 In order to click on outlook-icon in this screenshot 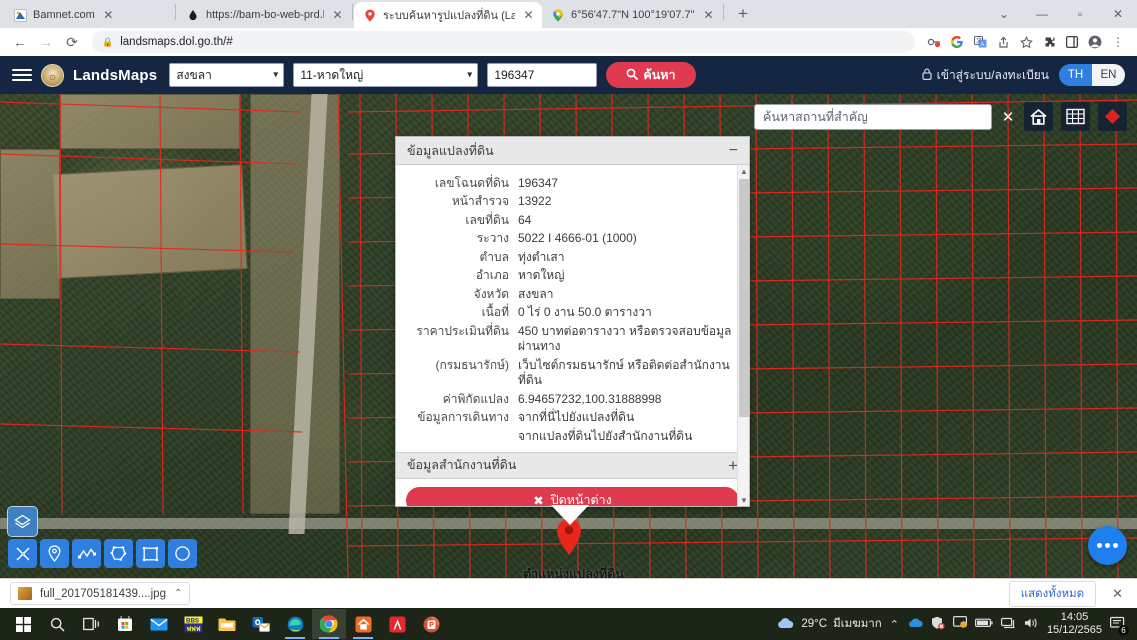, I will do `click(261, 624)`.